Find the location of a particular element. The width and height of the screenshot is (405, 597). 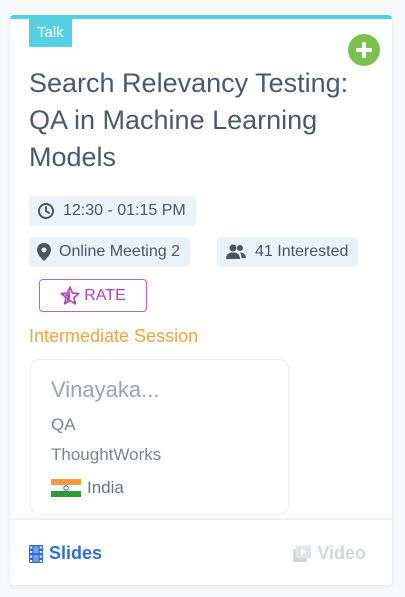

session-time: 12:30 - 01:15 PM is located at coordinates (124, 210).